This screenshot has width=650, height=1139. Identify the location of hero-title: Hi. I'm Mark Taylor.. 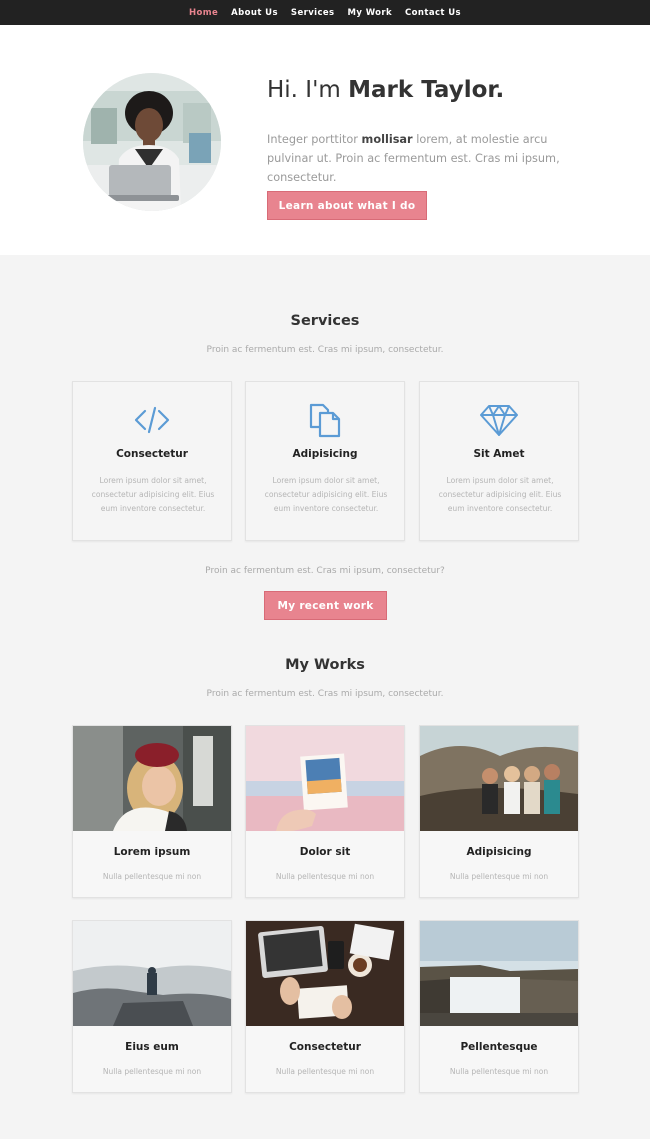
(385, 90).